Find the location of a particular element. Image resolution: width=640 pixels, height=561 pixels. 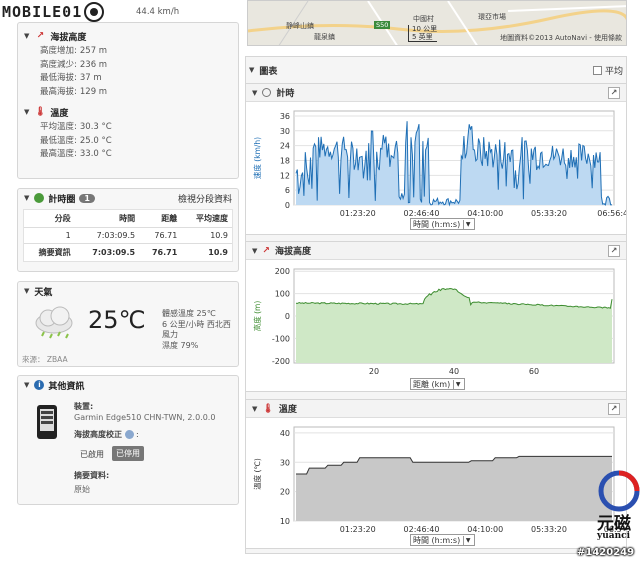

info-icon: i is located at coordinates (39, 385).